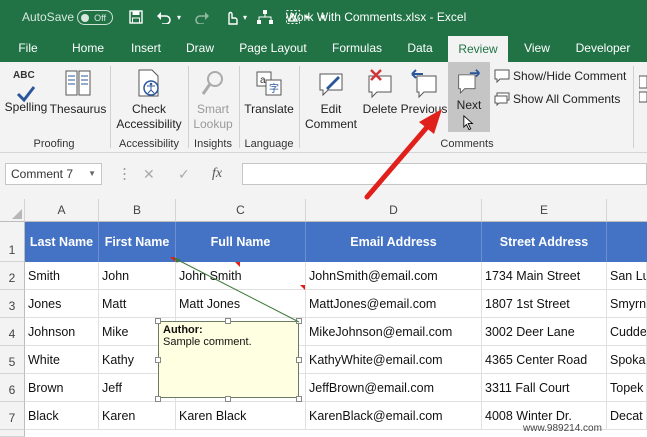  What do you see at coordinates (424, 109) in the screenshot?
I see `previous-label: Previous` at bounding box center [424, 109].